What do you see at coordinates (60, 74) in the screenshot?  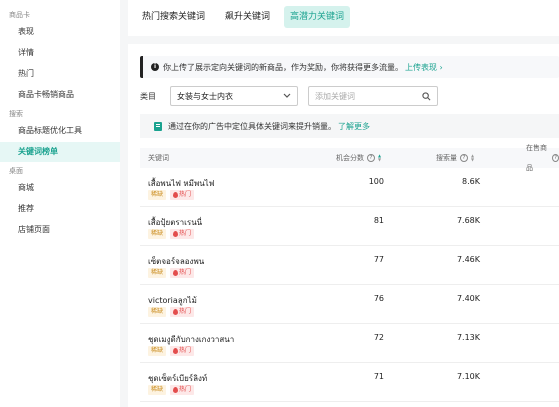 I see `sidebar-item-hot: 热门` at bounding box center [60, 74].